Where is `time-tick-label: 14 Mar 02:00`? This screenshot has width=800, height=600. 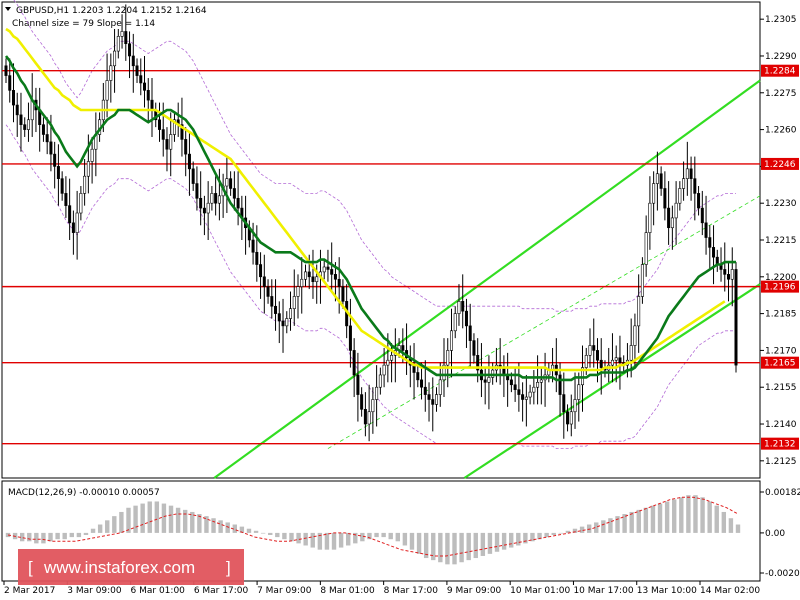
time-tick-label: 14 Mar 02:00 is located at coordinates (730, 591).